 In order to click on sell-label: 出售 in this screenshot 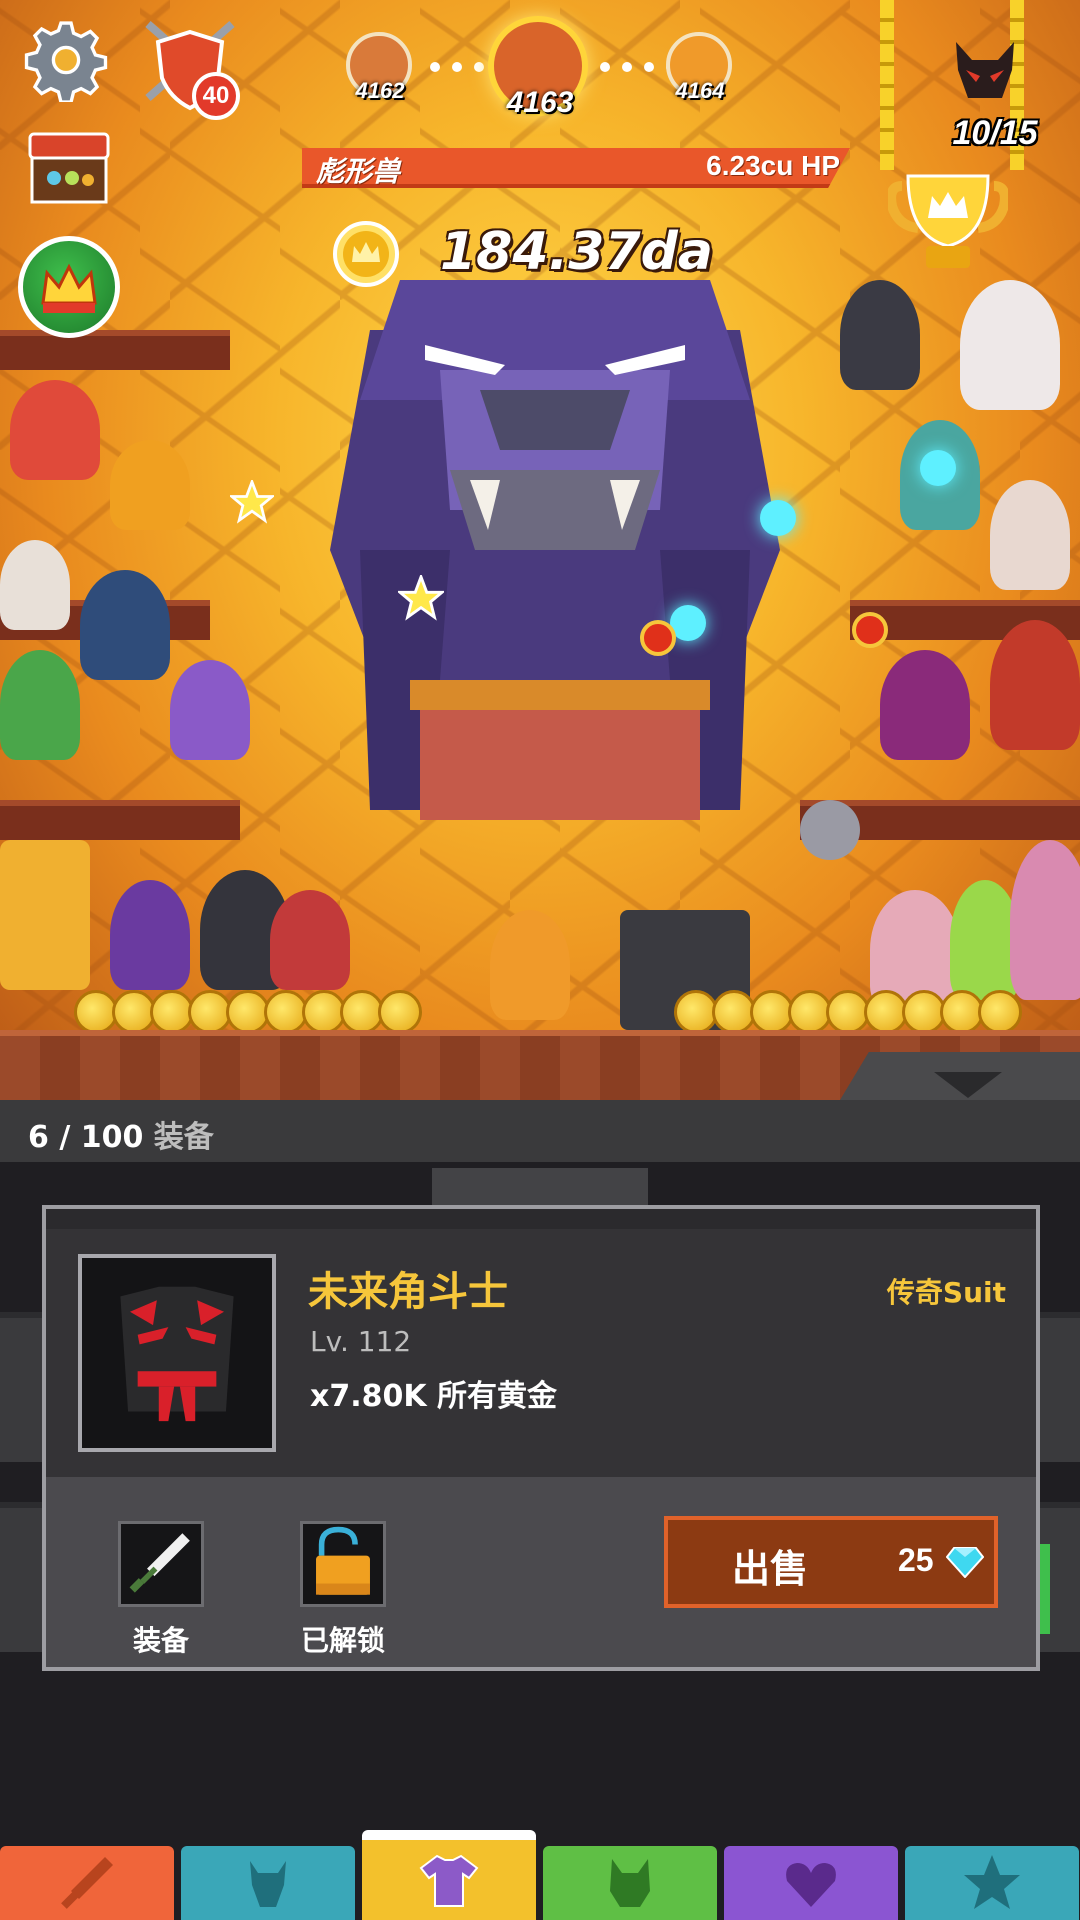, I will do `click(770, 1569)`.